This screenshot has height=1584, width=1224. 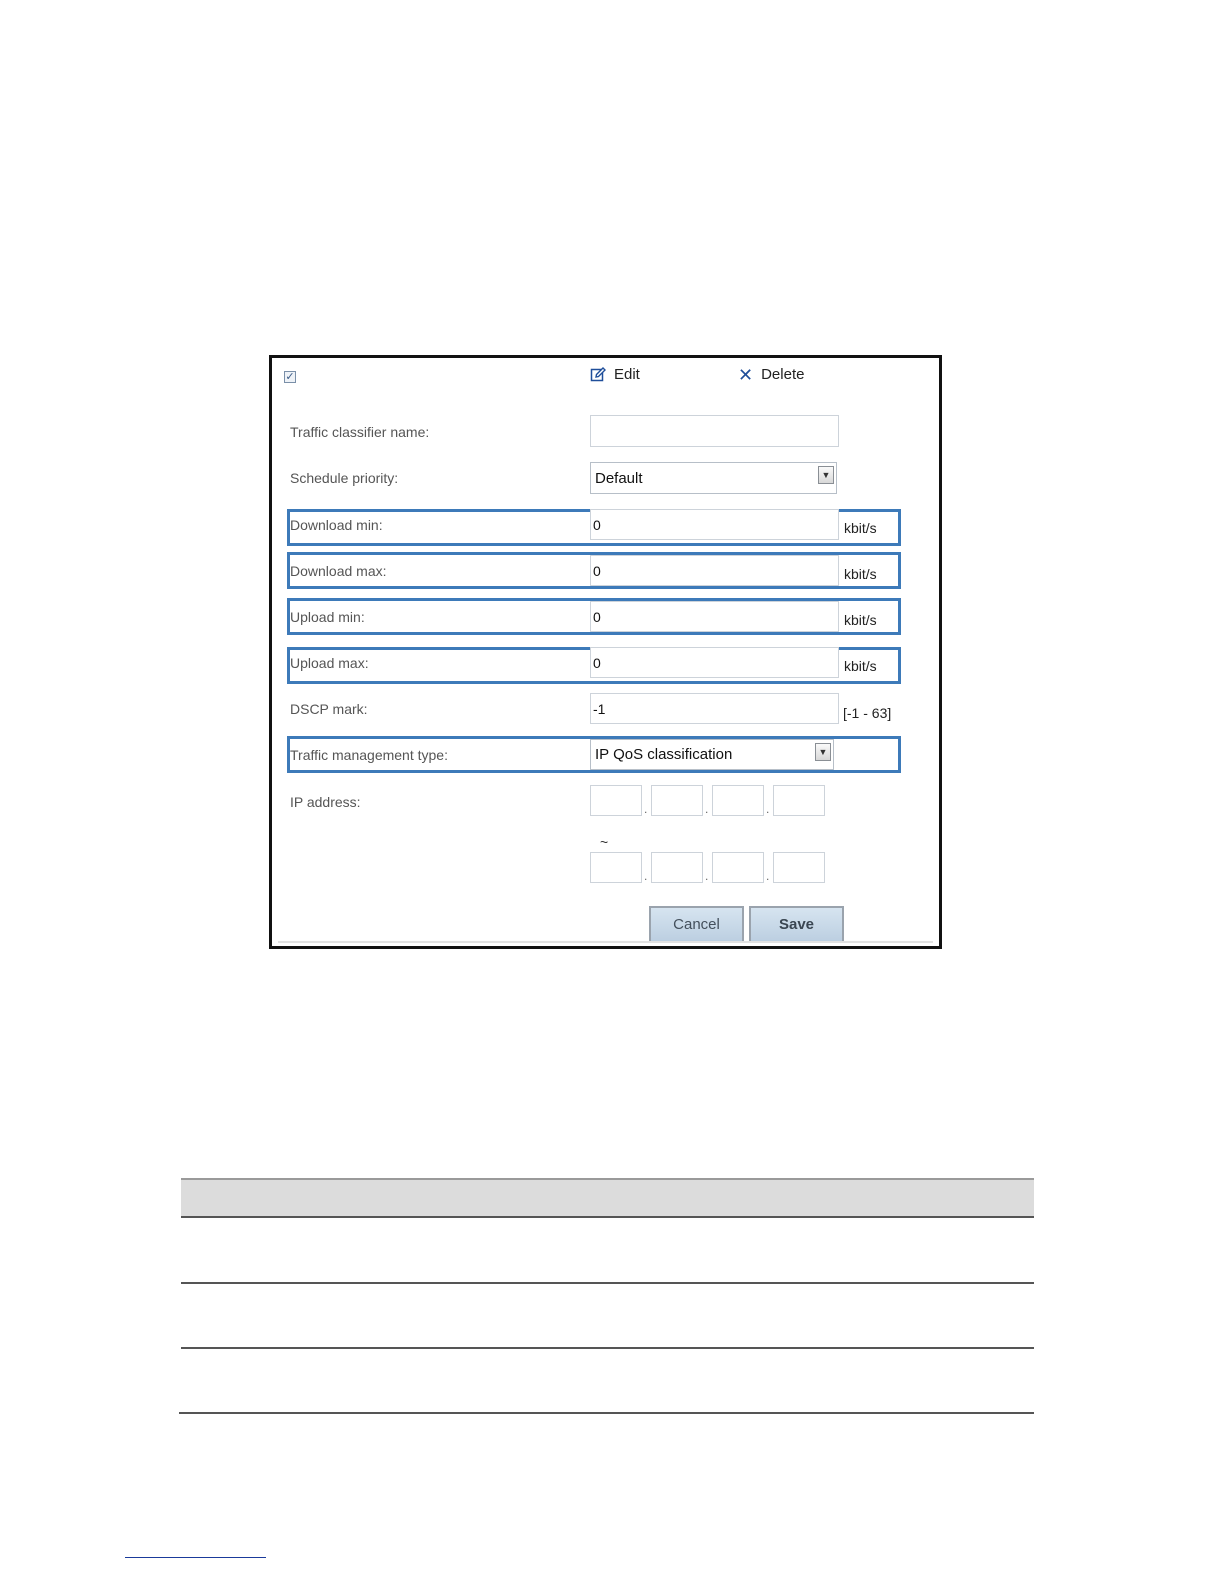 I want to click on download-min-unit: kbit/s, so click(x=860, y=528).